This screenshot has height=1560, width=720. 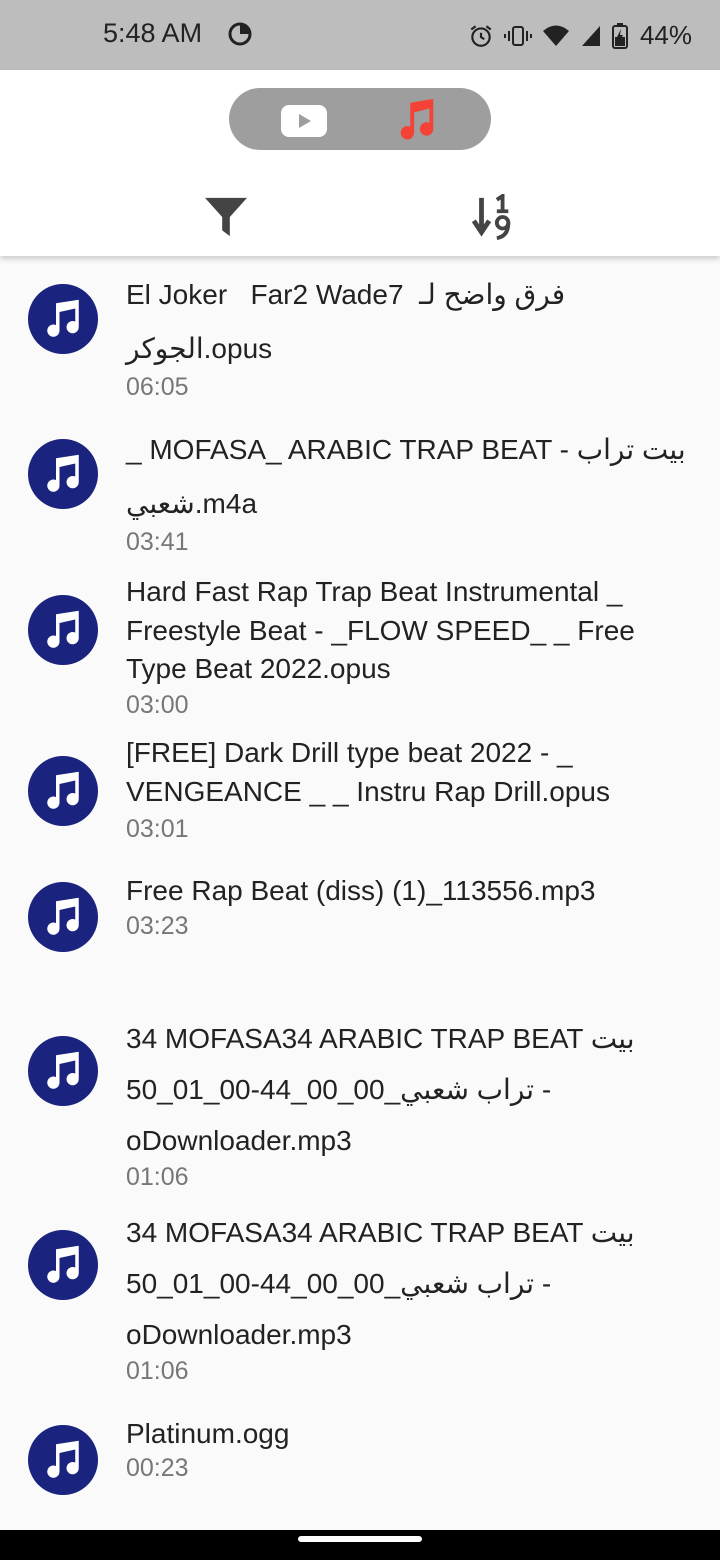 What do you see at coordinates (619, 35) in the screenshot?
I see `battery-icon` at bounding box center [619, 35].